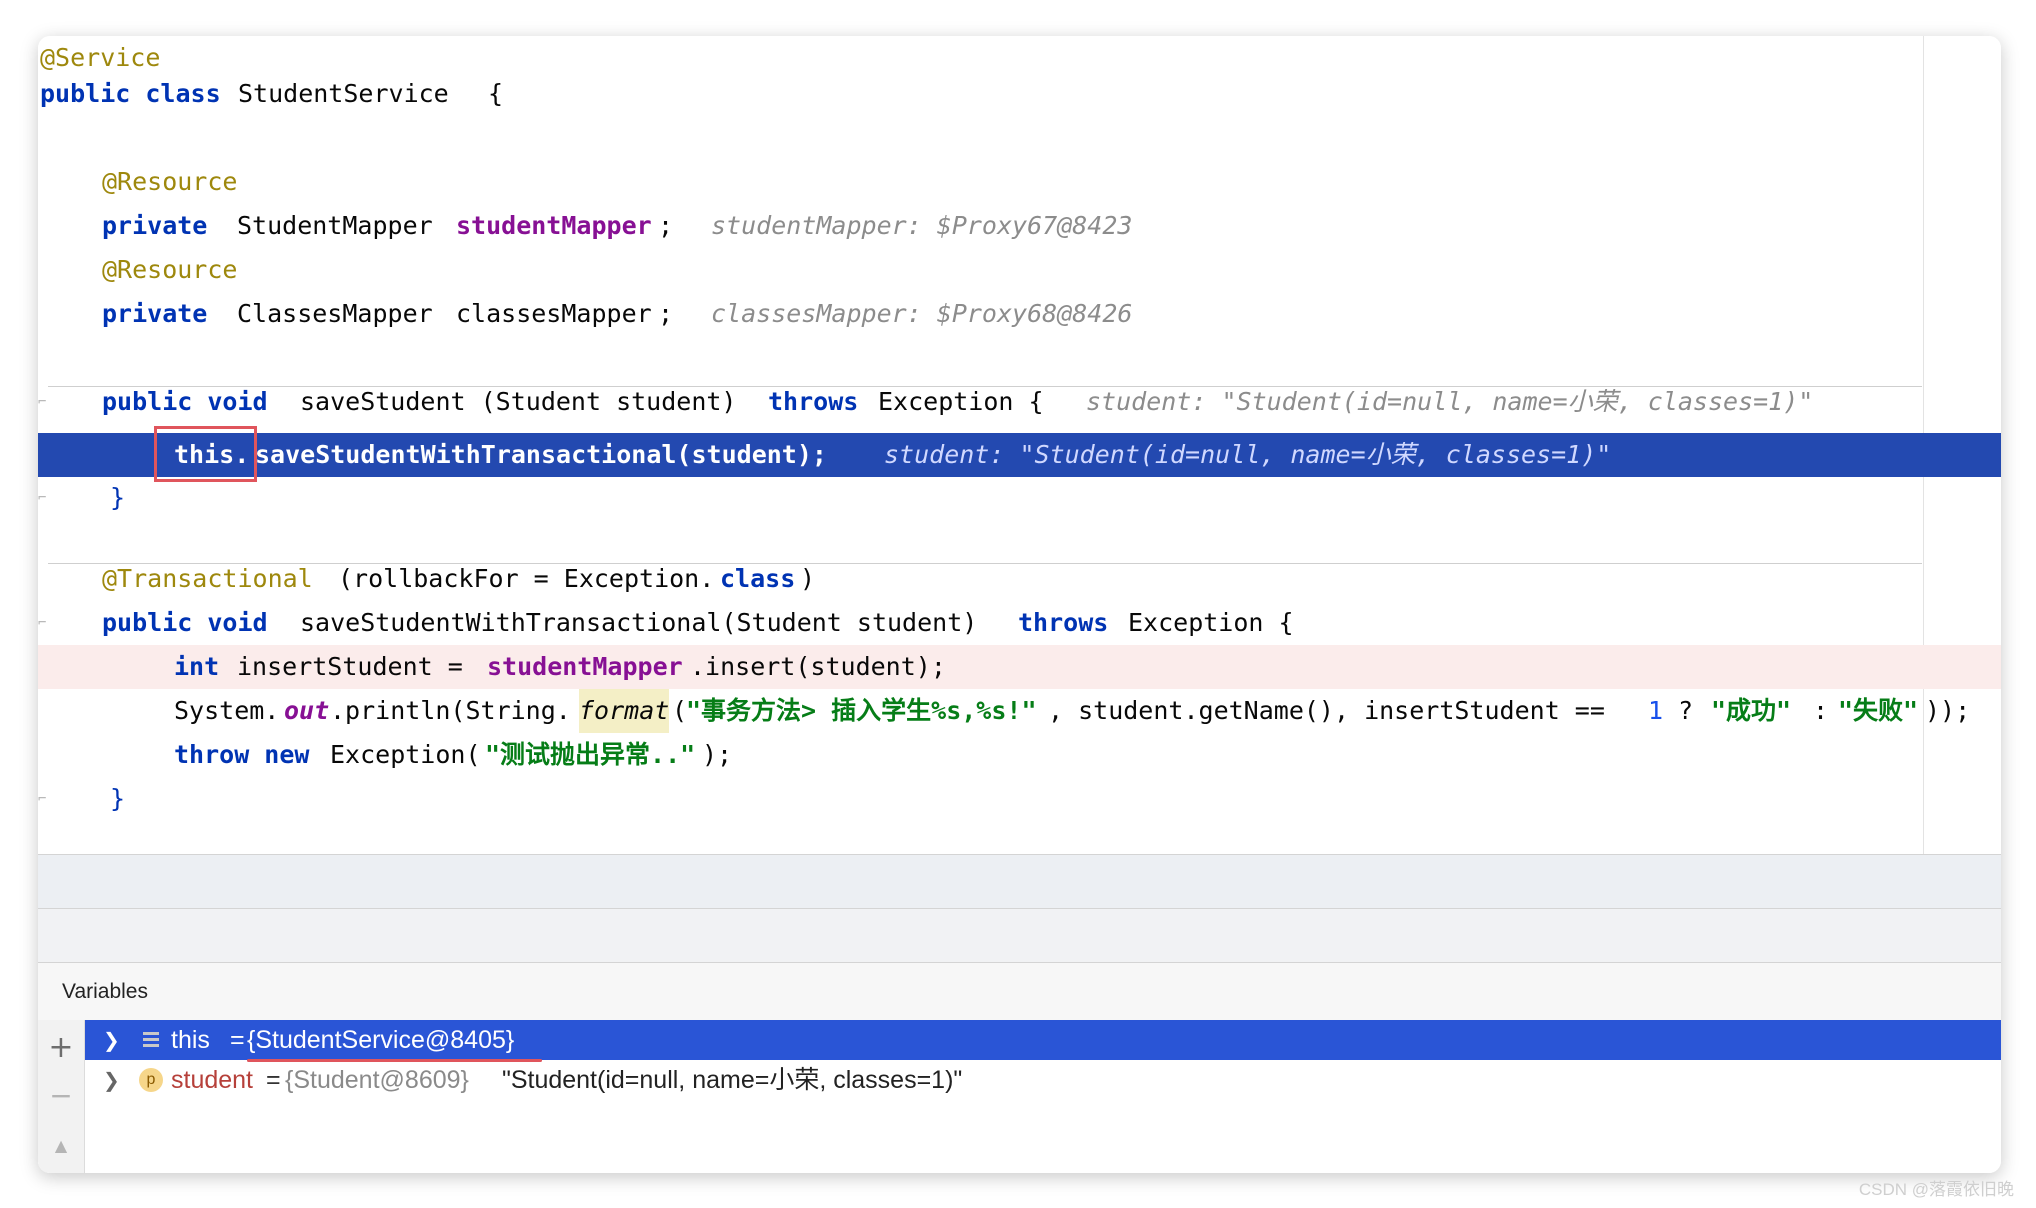 The width and height of the screenshot is (2036, 1208). I want to click on keyword-int: int, so click(197, 666).